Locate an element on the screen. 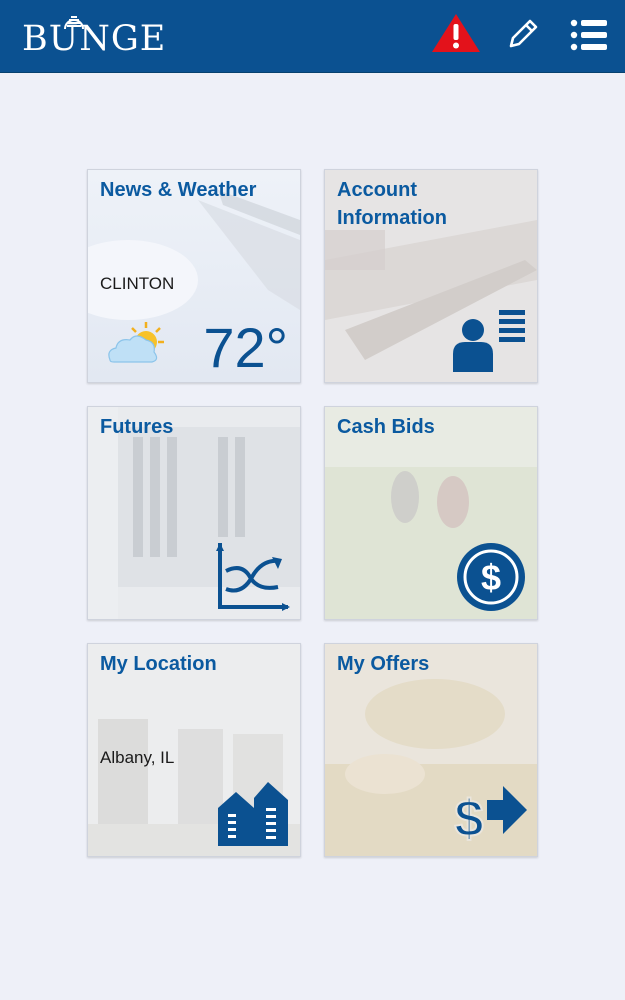  logo-text: BUNGE is located at coordinates (94, 39).